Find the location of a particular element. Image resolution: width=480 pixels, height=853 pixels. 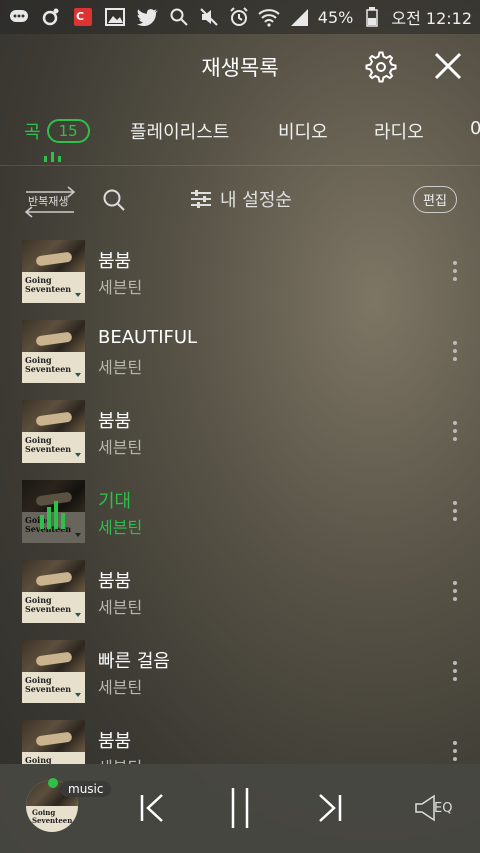

eq-label: EQ is located at coordinates (443, 808).